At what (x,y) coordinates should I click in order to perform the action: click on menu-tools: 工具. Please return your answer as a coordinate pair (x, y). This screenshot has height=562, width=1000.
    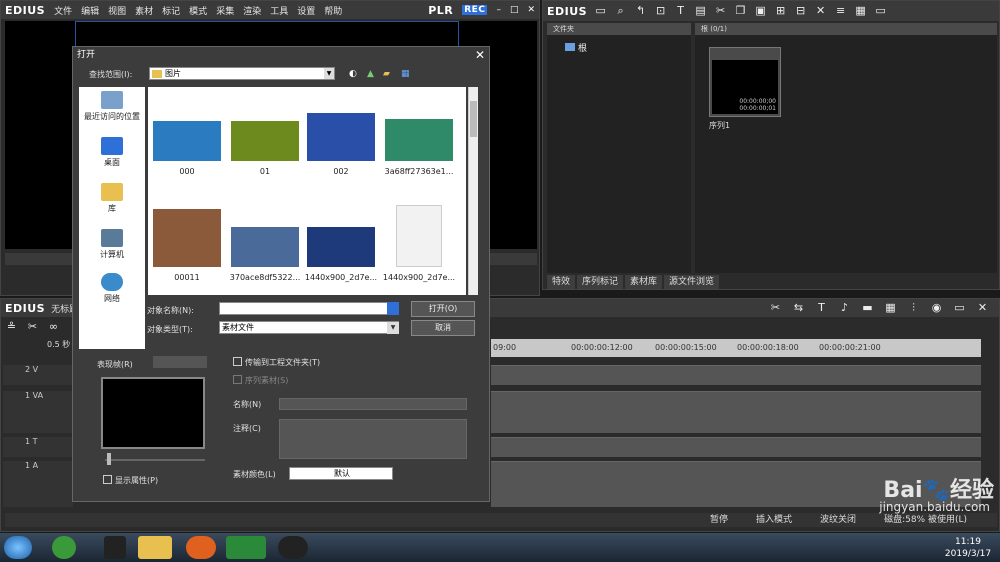
    Looking at the image, I should click on (279, 10).